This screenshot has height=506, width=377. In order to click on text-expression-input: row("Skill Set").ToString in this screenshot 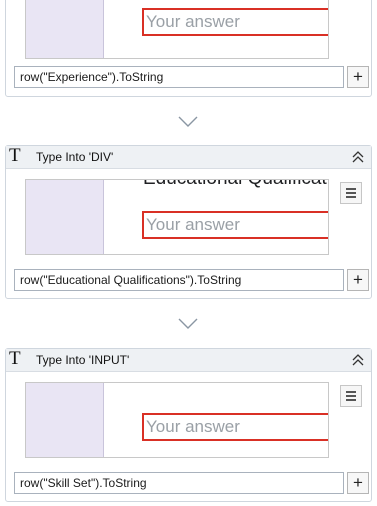, I will do `click(179, 483)`.